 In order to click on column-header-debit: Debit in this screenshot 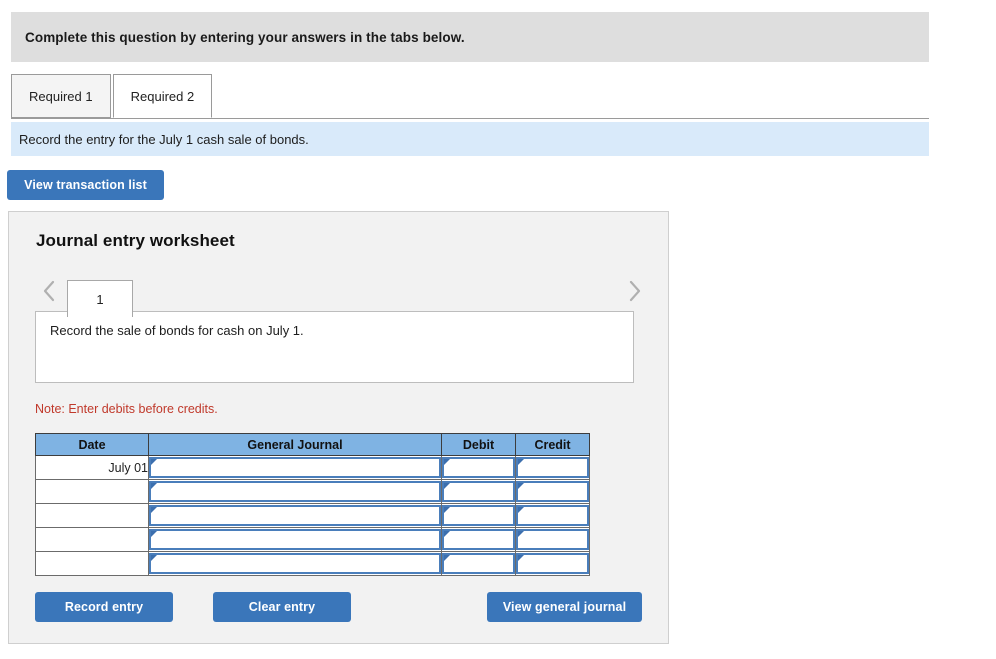, I will do `click(478, 444)`.